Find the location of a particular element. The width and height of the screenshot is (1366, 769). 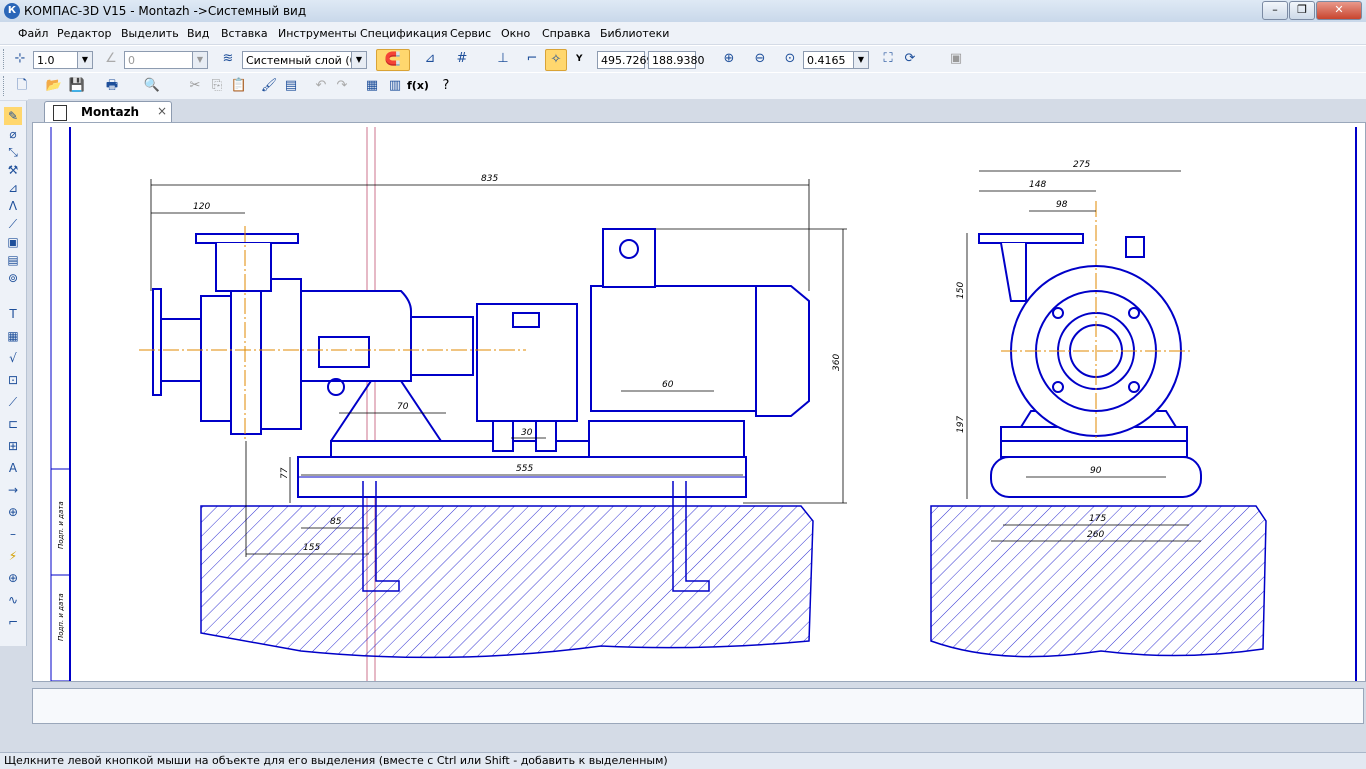

dim-148: 148 is located at coordinates (1037, 185).